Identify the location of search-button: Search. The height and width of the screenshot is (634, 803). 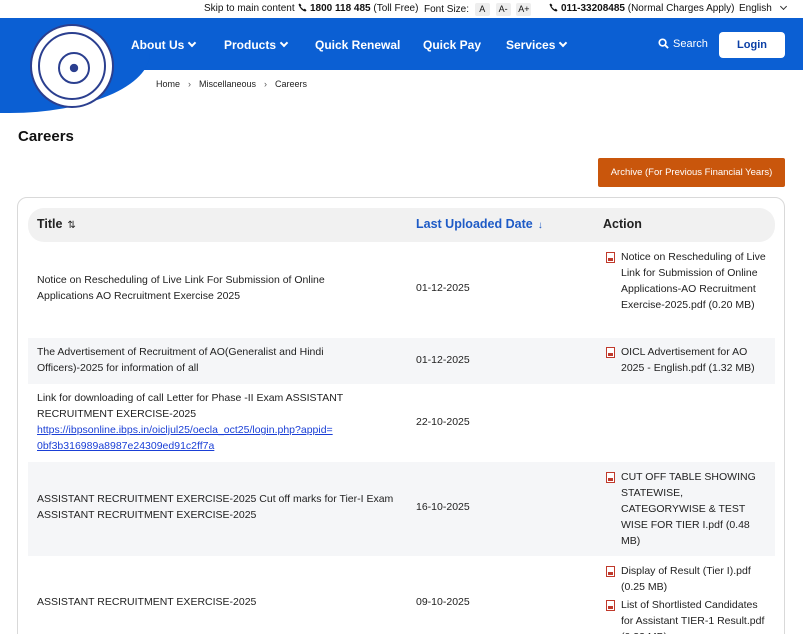
(683, 44).